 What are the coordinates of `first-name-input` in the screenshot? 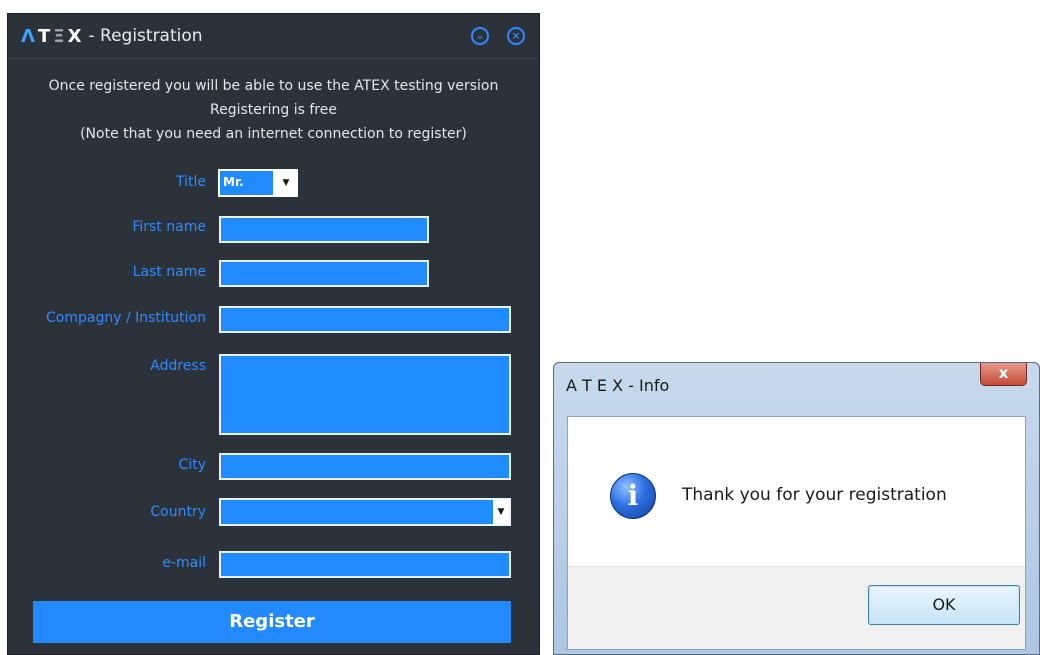 It's located at (324, 229).